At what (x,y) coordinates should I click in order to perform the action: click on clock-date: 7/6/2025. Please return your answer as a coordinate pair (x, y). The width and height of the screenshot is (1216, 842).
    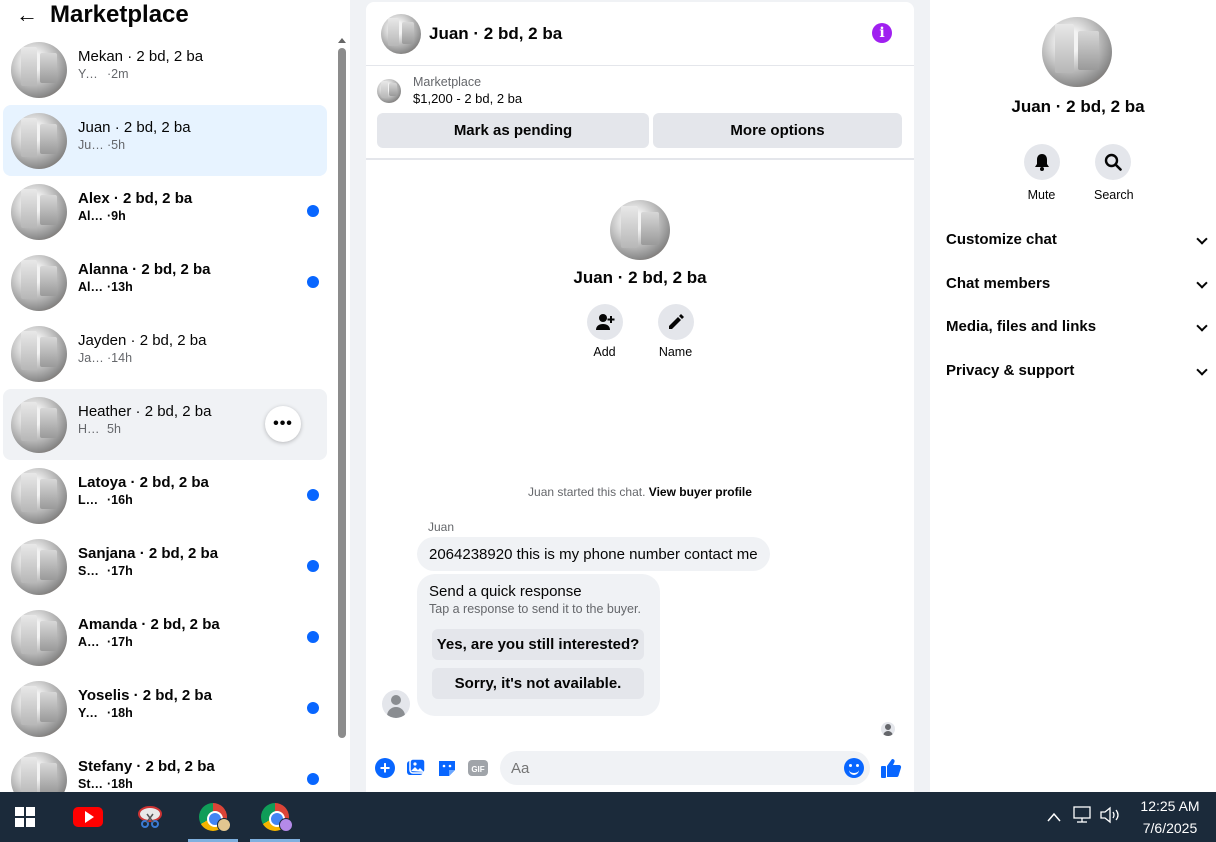
    Looking at the image, I should click on (1170, 828).